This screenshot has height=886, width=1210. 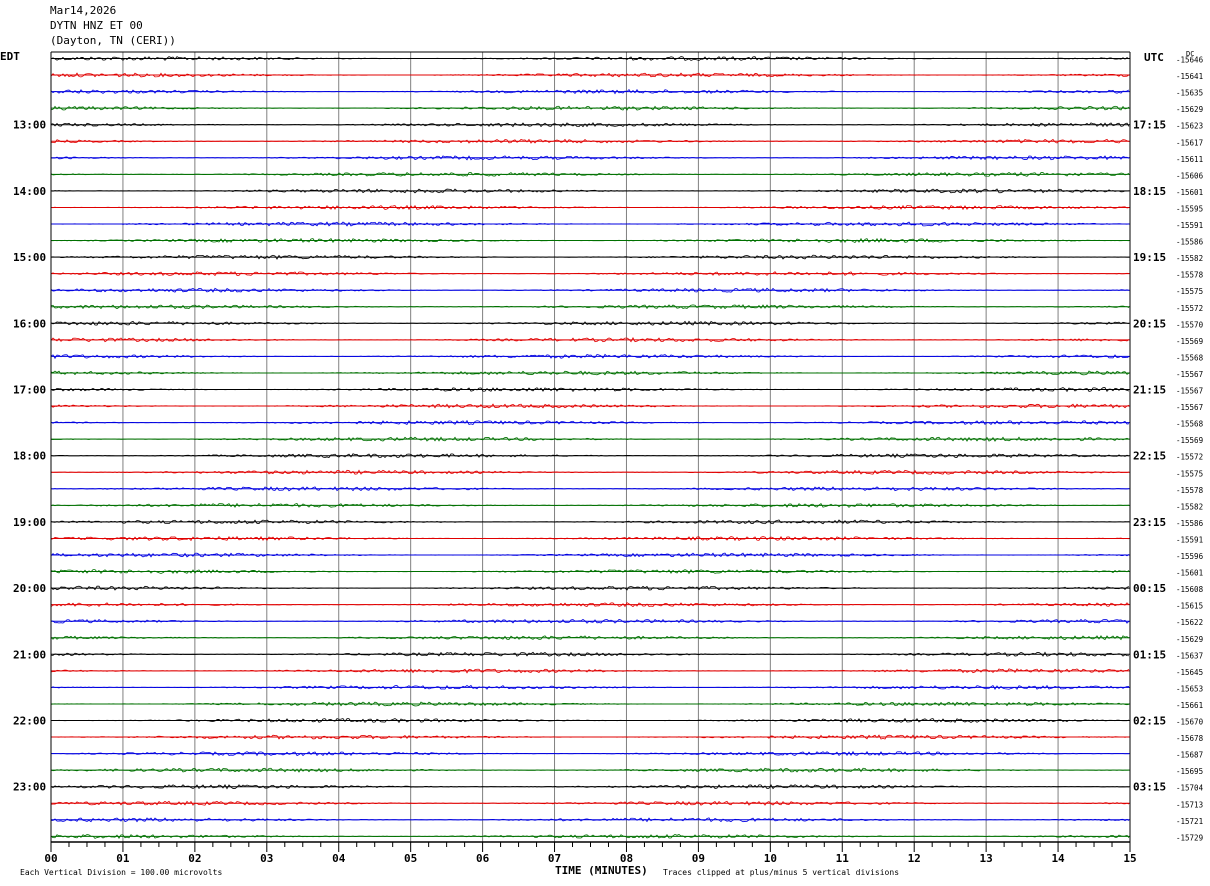 I want to click on dc-offset-value: -15695, so click(x=1189, y=771).